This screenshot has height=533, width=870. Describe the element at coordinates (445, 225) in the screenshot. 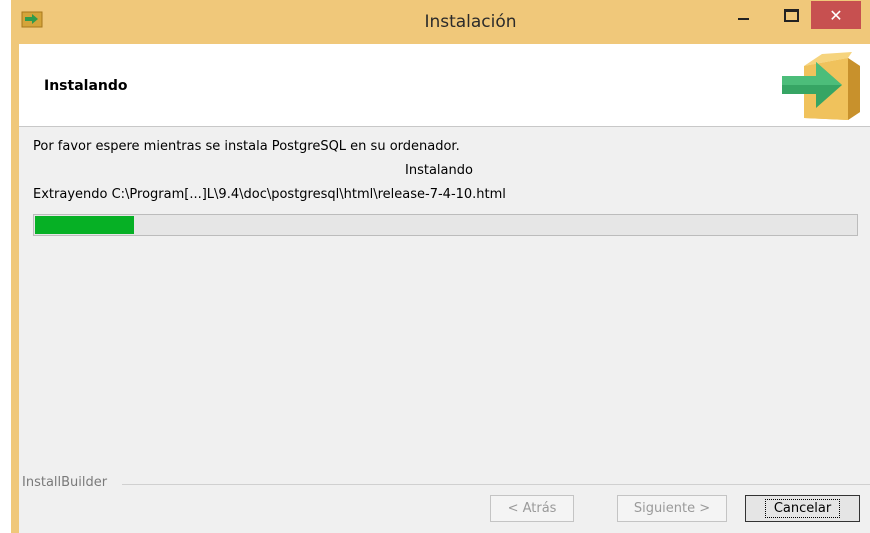

I see `progress-bar` at that location.